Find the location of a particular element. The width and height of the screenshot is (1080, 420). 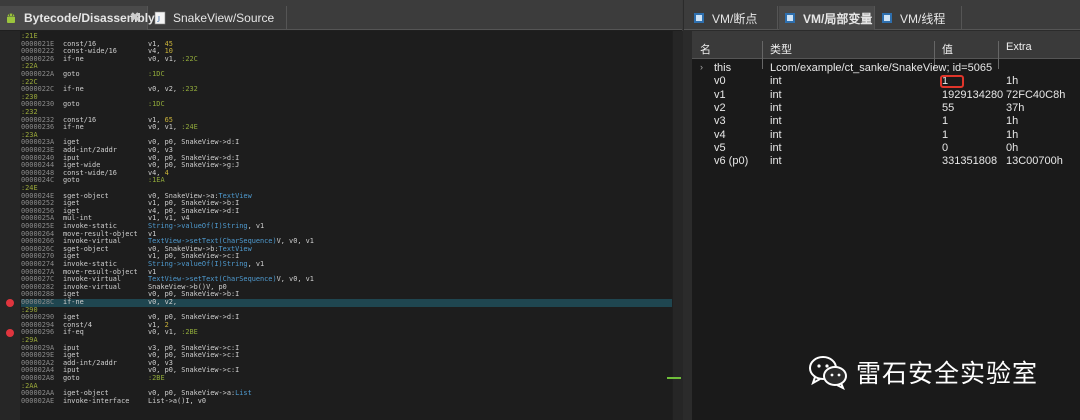

code-line: 00000294 const/4 v1, 2 is located at coordinates (346, 325).